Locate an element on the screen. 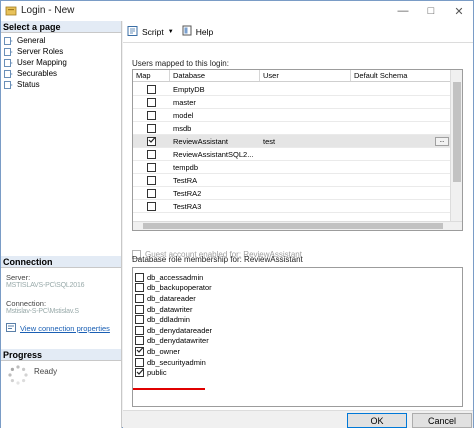 The width and height of the screenshot is (474, 428). column-header-database: Database is located at coordinates (215, 75).